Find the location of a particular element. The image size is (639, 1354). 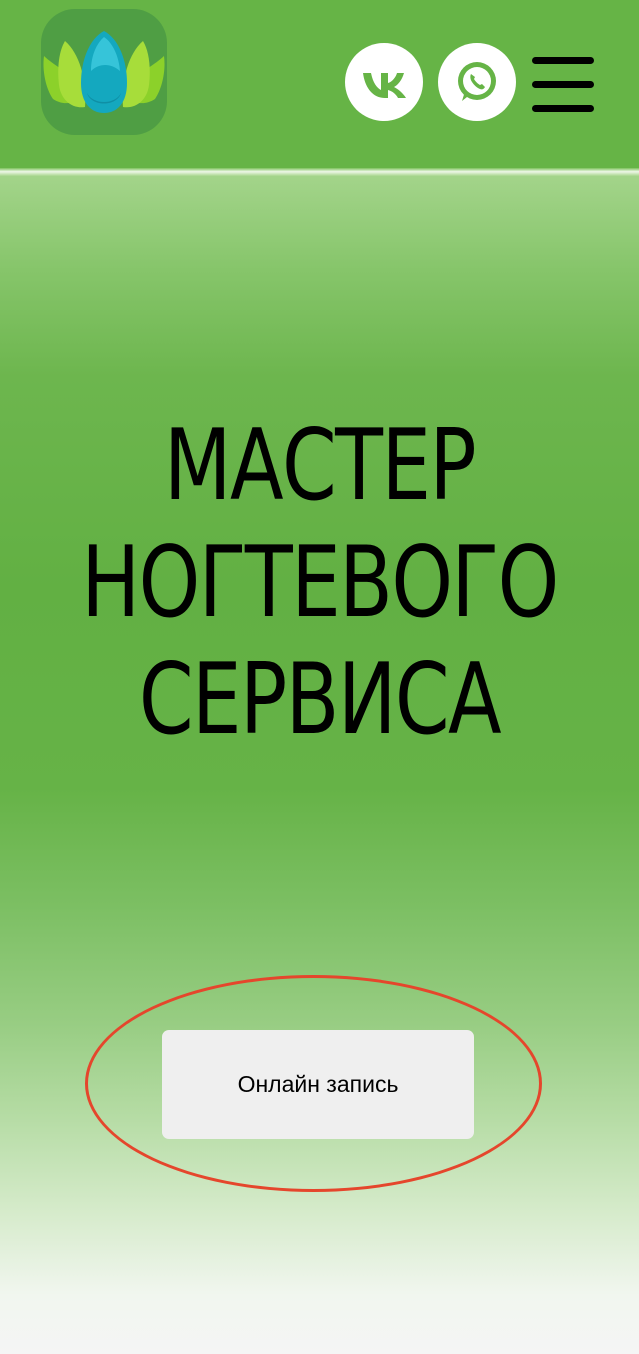

lotus-logo-icon is located at coordinates (104, 72).